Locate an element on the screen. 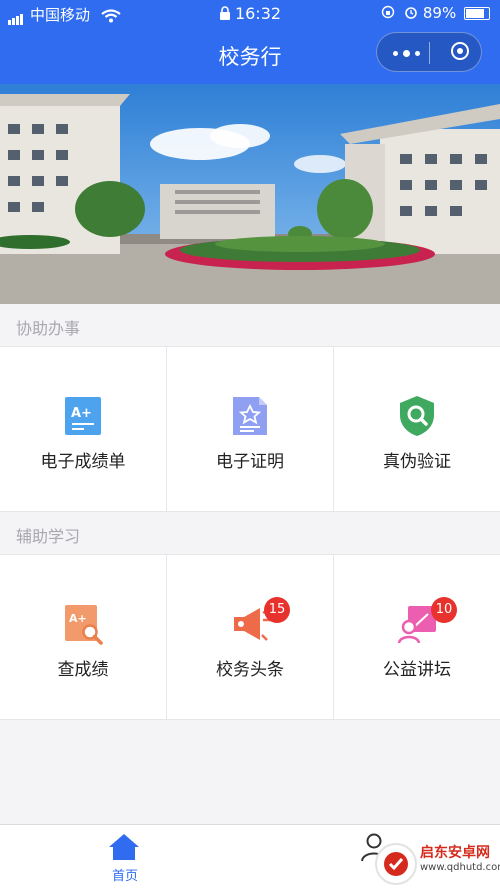  home-icon is located at coordinates (124, 847).